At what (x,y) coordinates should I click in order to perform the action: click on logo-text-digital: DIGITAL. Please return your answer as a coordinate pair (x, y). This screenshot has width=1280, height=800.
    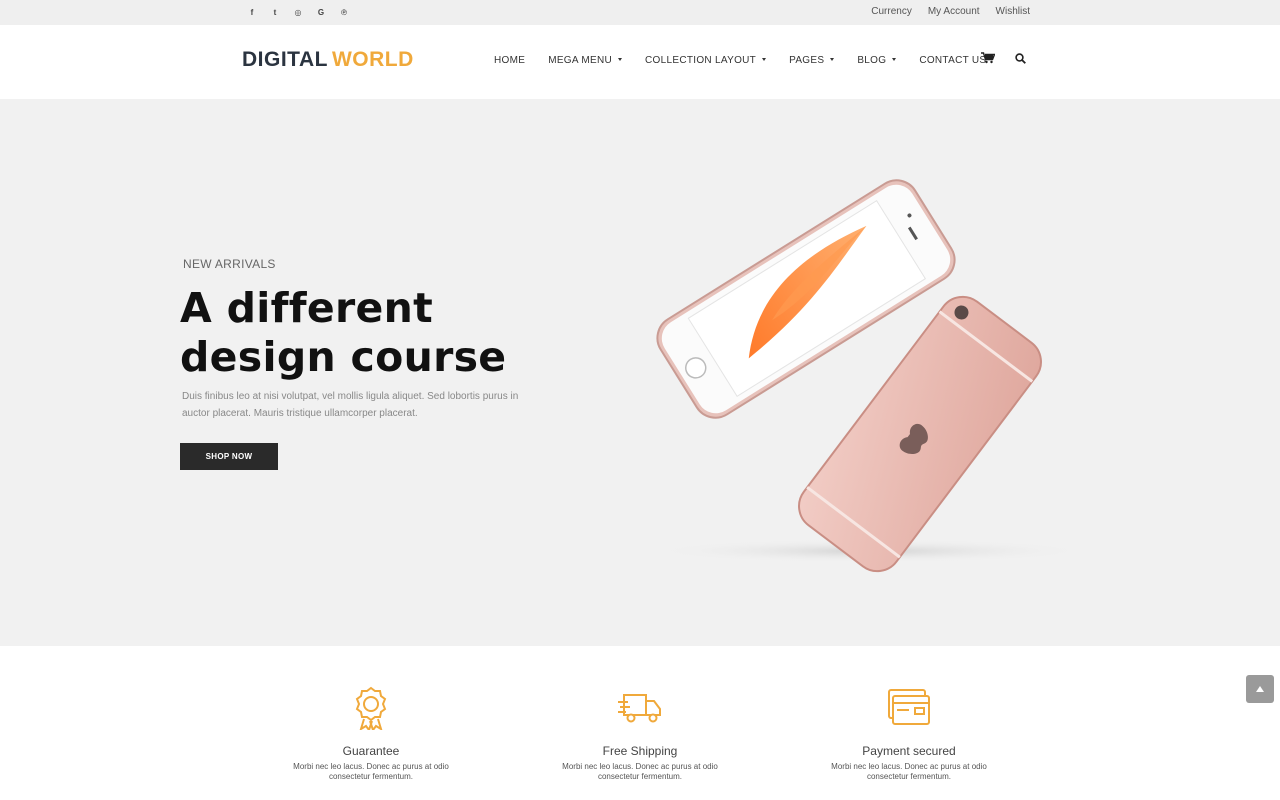
    Looking at the image, I should click on (285, 59).